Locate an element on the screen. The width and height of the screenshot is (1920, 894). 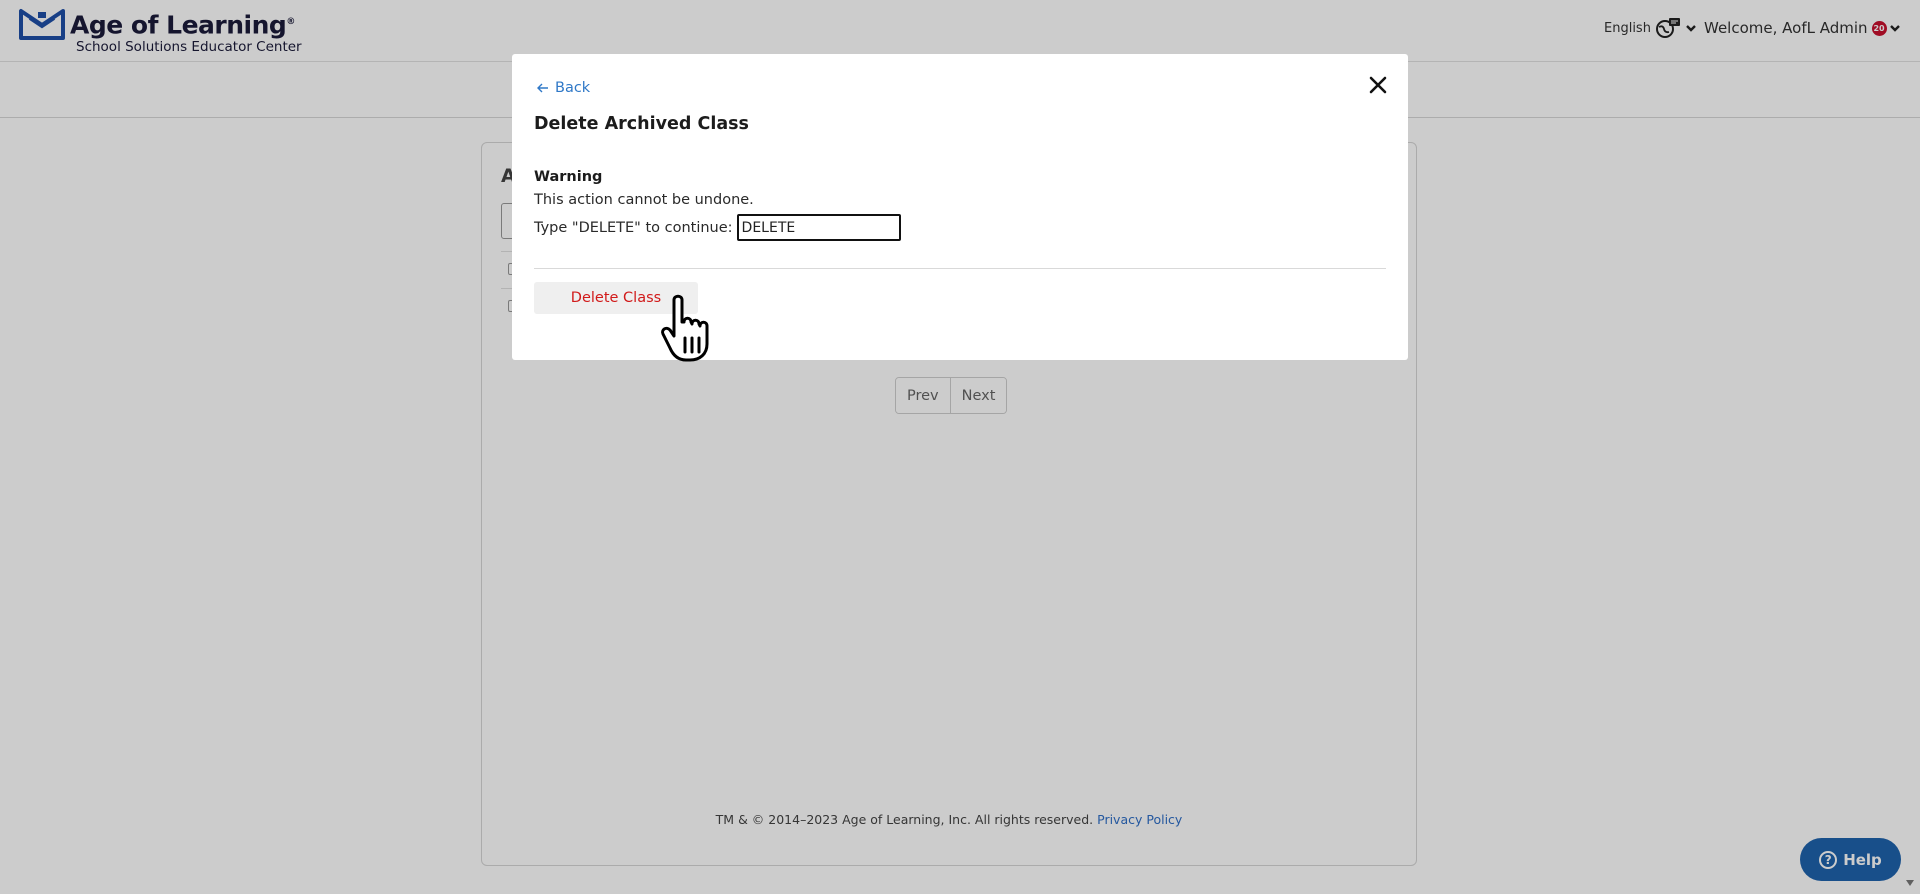
close-icon is located at coordinates (1378, 85).